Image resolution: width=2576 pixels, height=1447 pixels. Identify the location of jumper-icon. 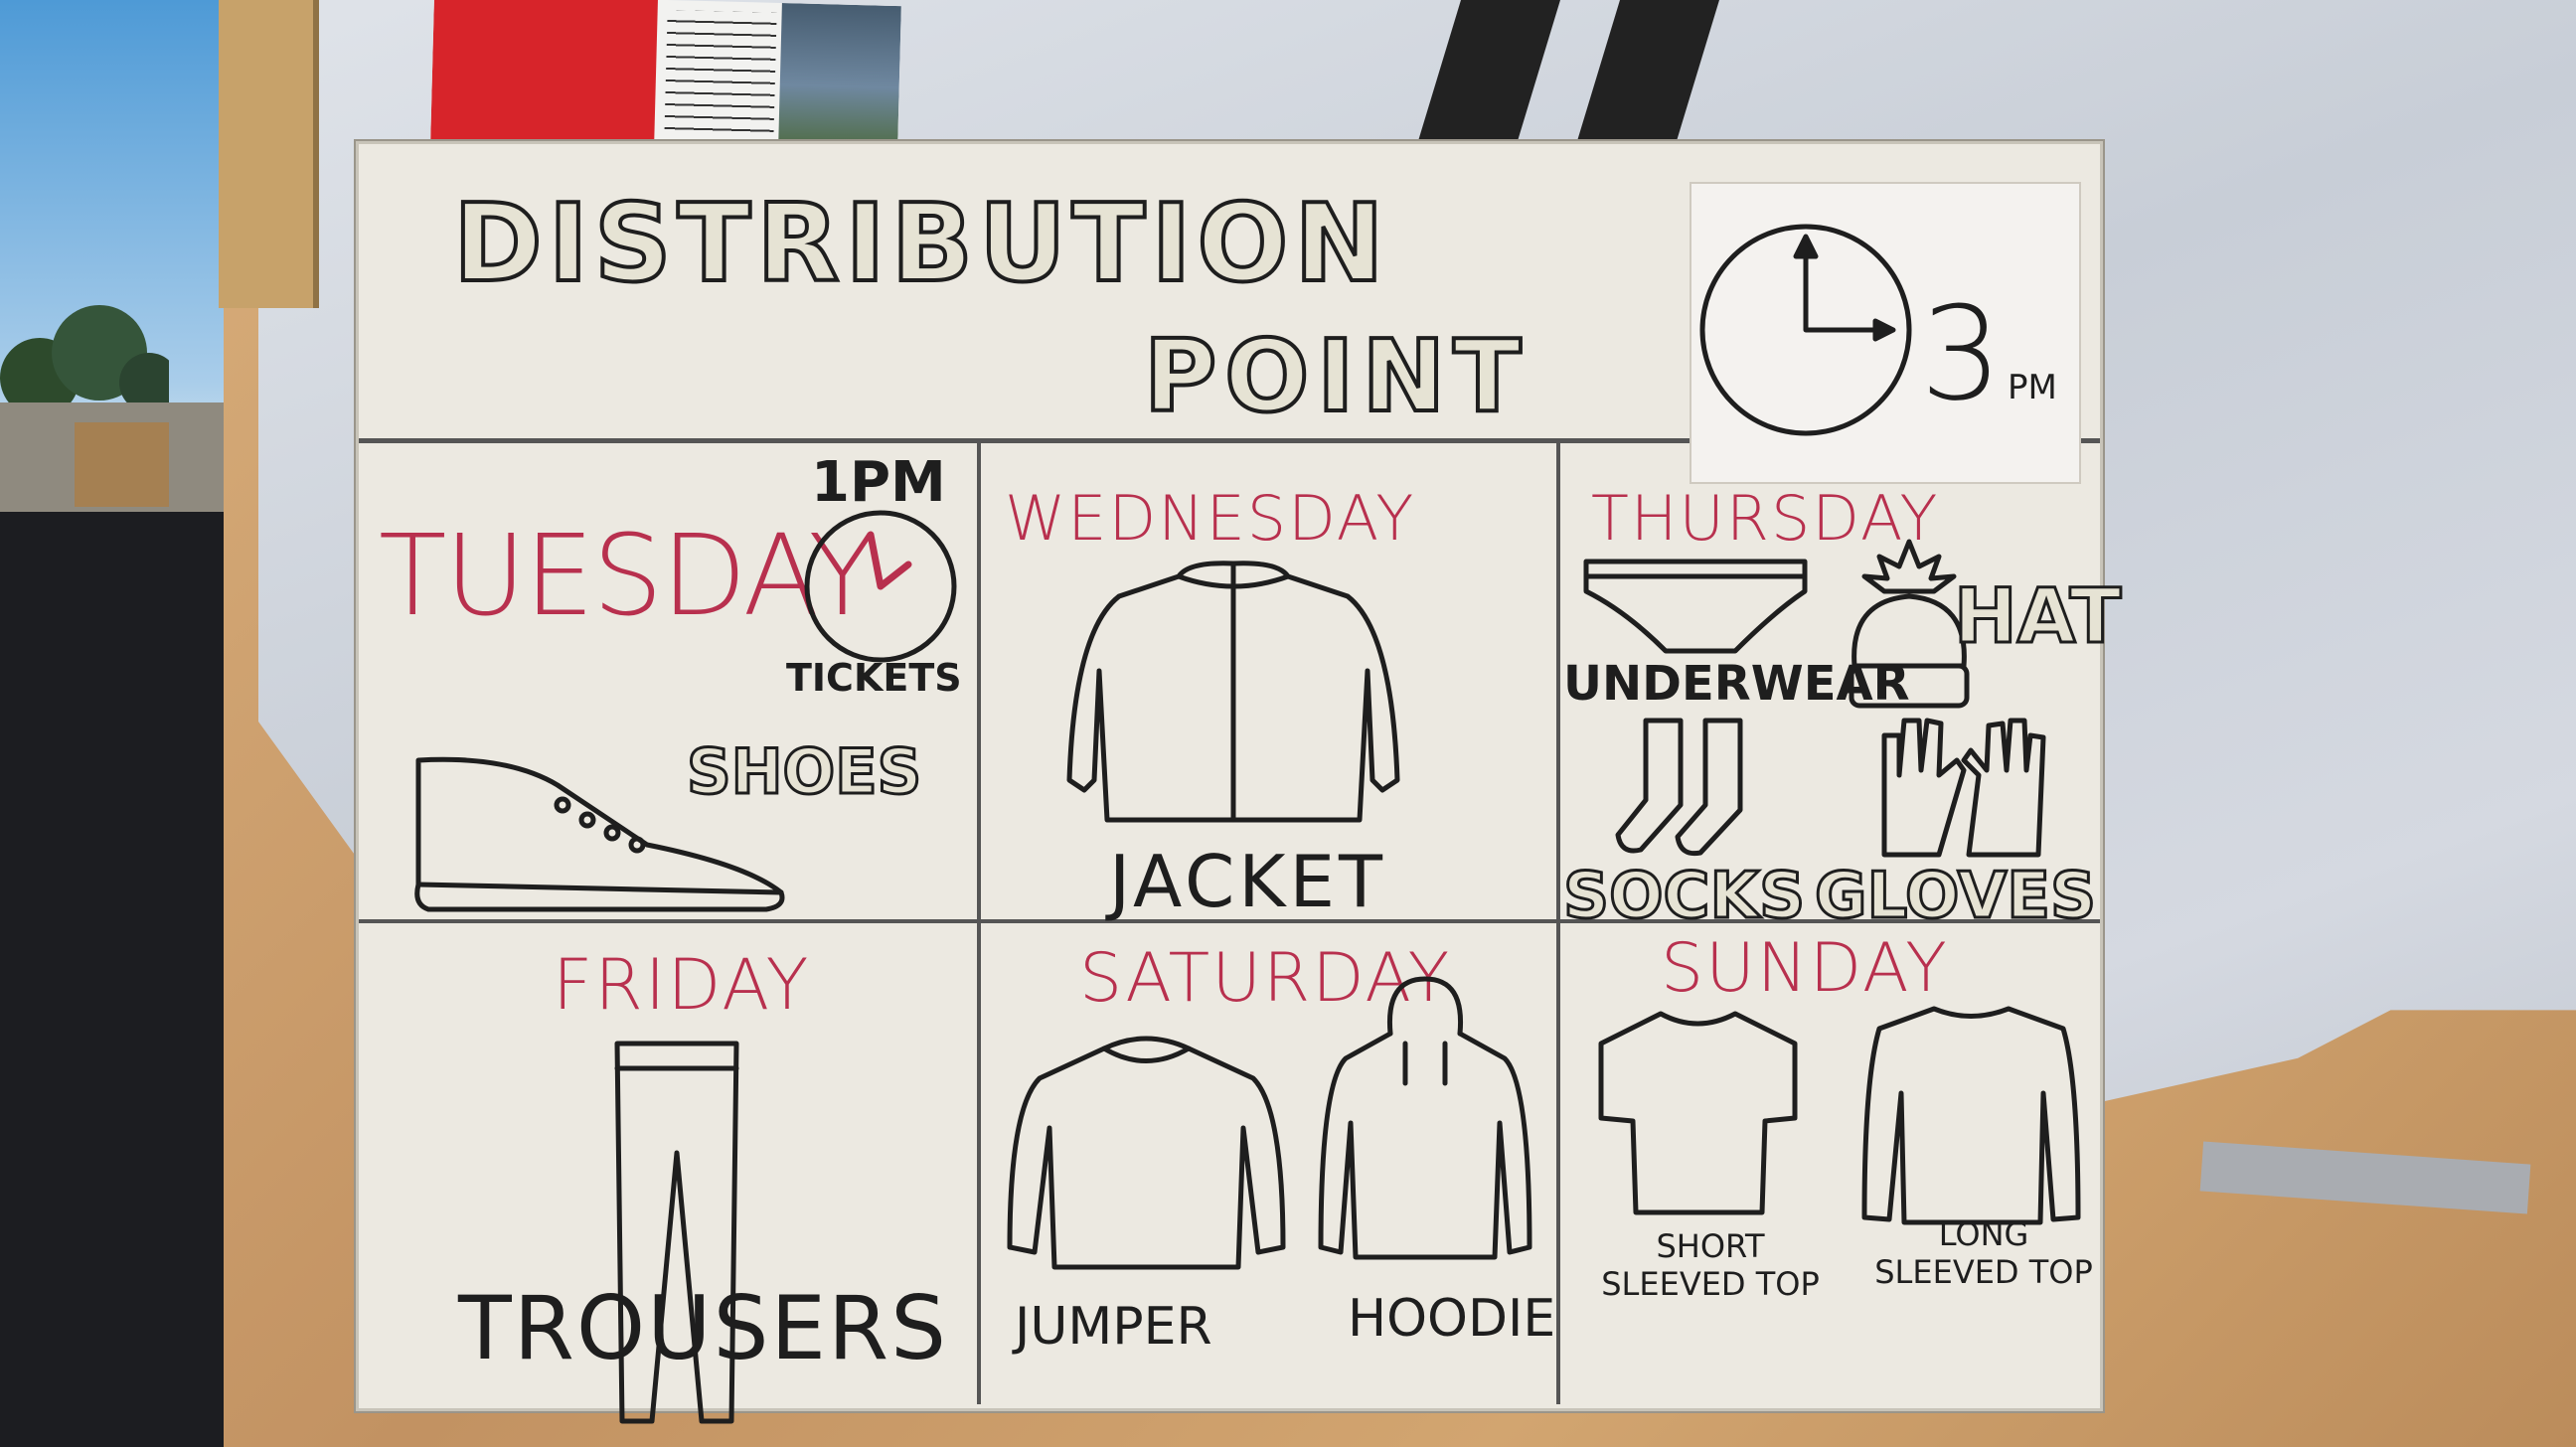
(1146, 1153).